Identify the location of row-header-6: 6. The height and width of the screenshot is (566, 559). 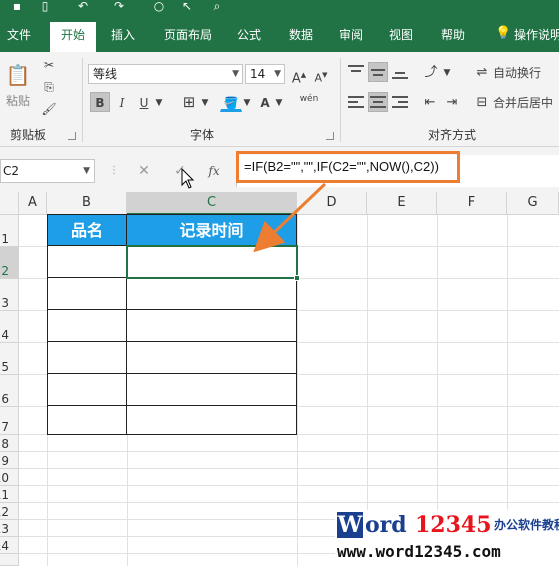
(9, 391).